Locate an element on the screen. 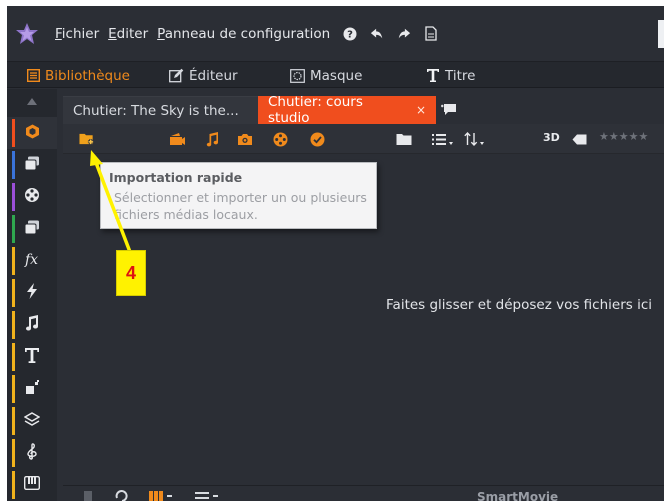 The width and height of the screenshot is (664, 501). sidebar-item-keyboard is located at coordinates (32, 485).